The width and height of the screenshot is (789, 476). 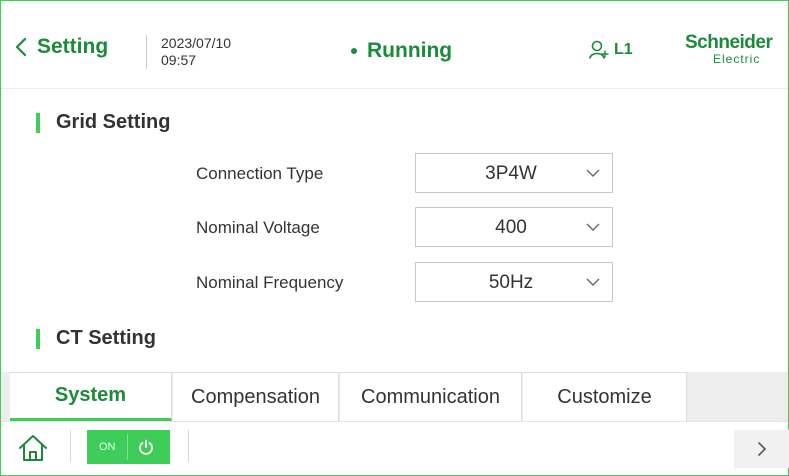 I want to click on power-toggle: ON, so click(x=128, y=447).